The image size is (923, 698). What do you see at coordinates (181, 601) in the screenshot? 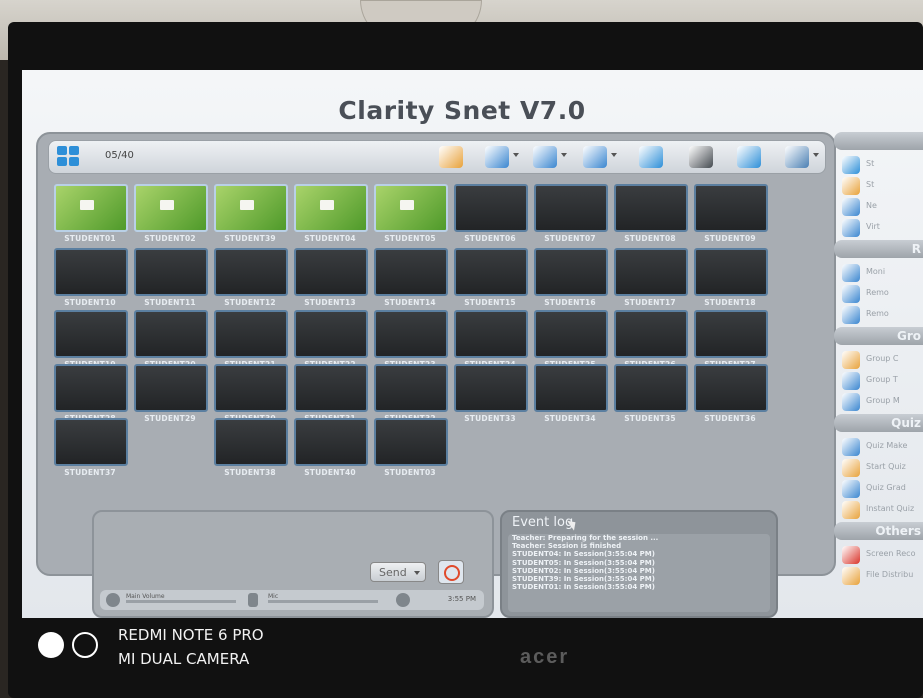
I see `main-volume-slider` at bounding box center [181, 601].